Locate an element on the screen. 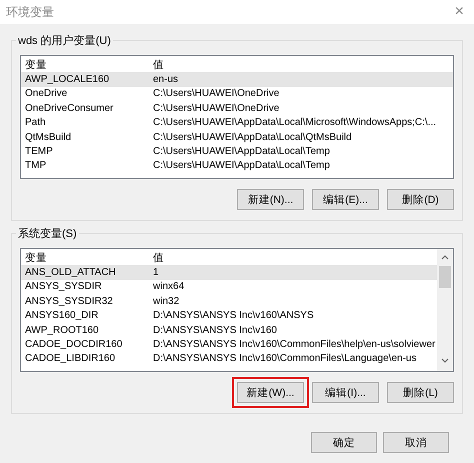 The image size is (474, 463). variable-row: ANSYS_SYSDIR winx64 is located at coordinates (229, 287).